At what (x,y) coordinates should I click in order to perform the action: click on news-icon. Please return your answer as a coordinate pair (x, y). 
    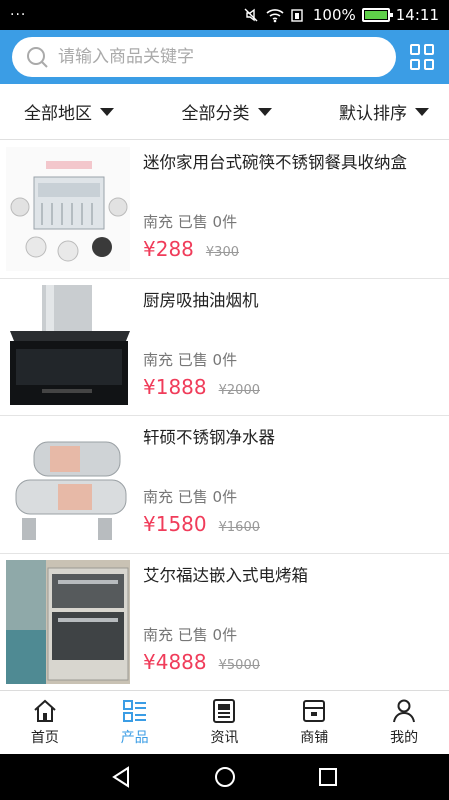
    Looking at the image, I should click on (224, 711).